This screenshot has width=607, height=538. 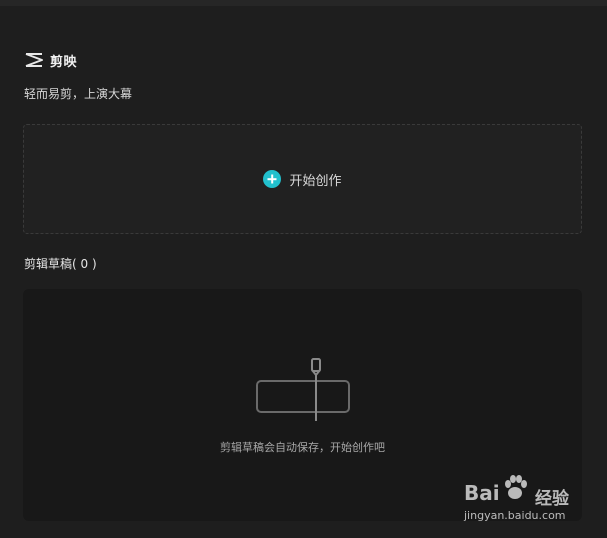 I want to click on top-strip, so click(x=303, y=3).